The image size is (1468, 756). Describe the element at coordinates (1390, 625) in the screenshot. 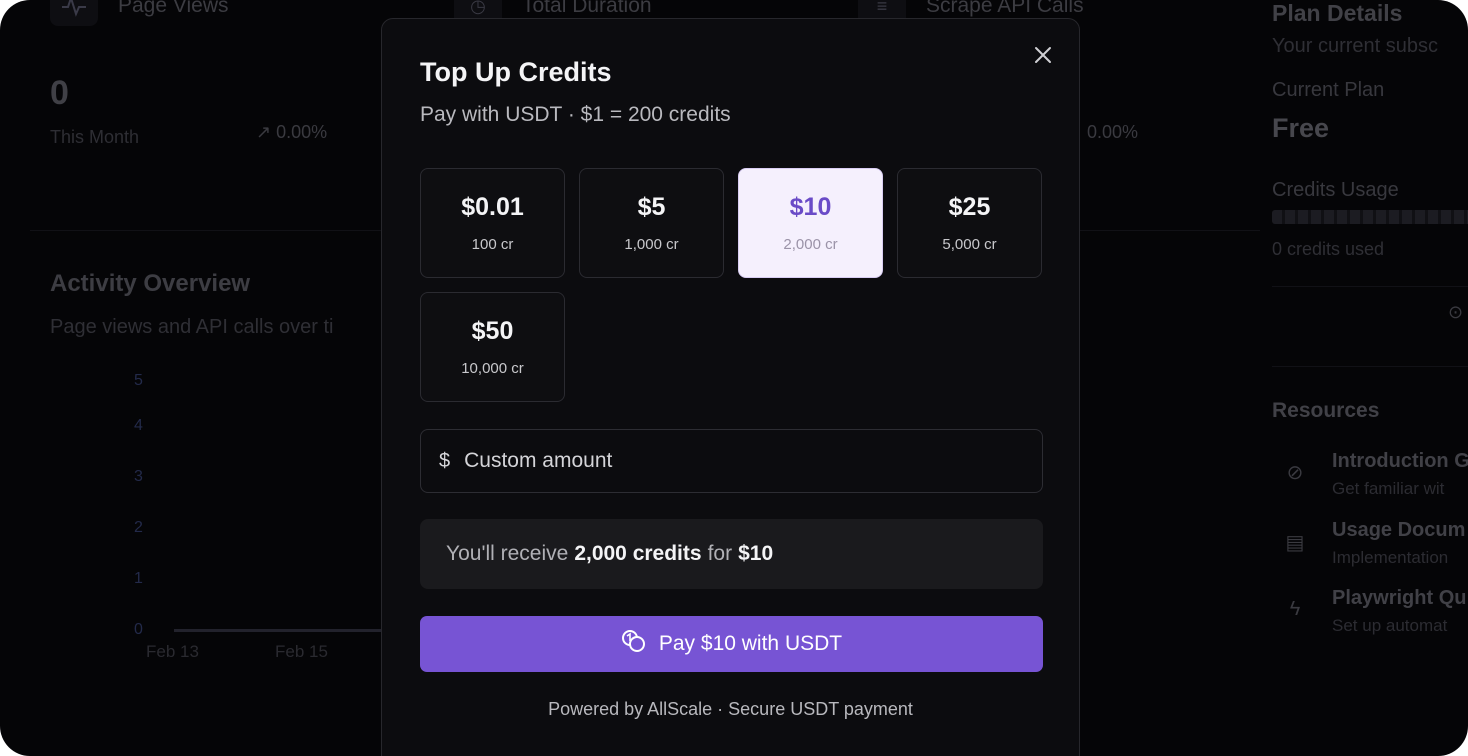

I see `resource-subtitle: Set up automat` at that location.